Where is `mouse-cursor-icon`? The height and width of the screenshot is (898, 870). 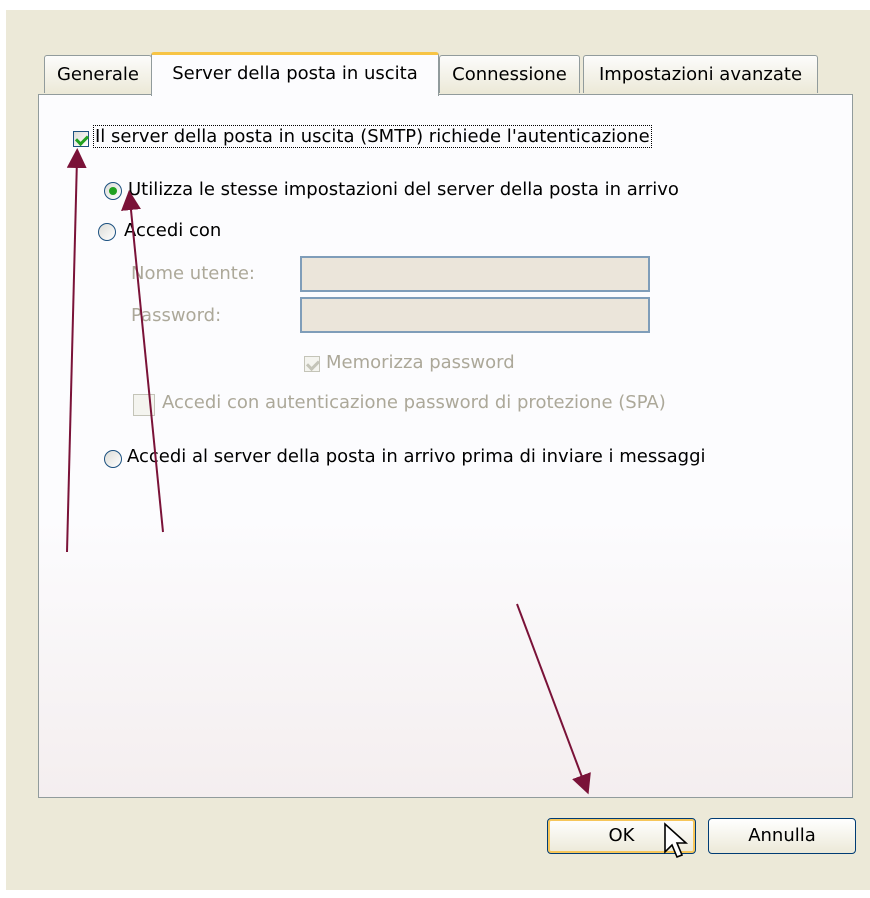
mouse-cursor-icon is located at coordinates (676, 840).